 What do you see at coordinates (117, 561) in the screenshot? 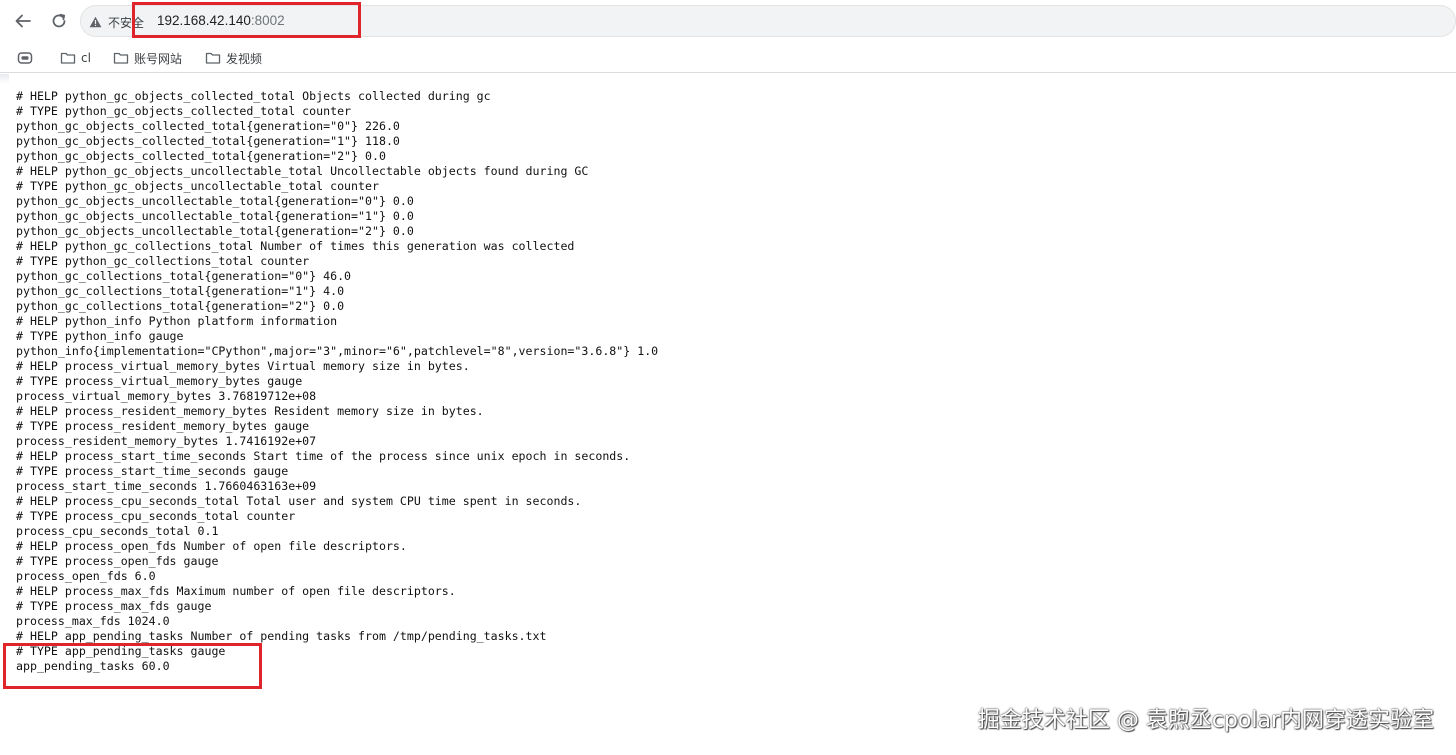
I see `metrics-line: # TYPE process_open_fds gauge` at bounding box center [117, 561].